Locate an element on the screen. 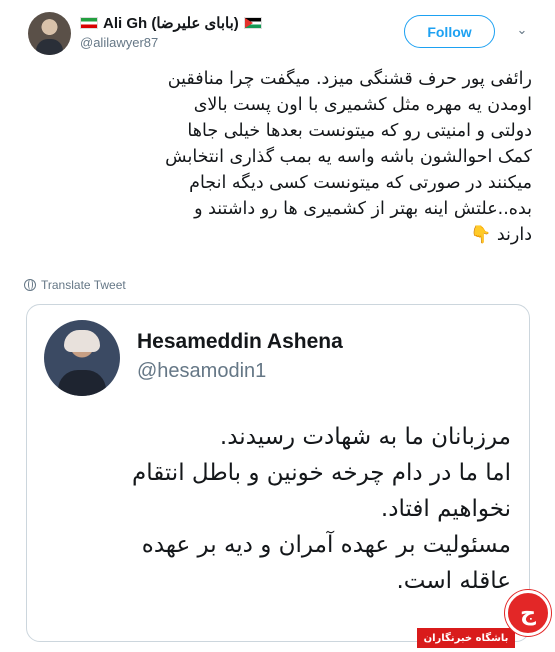 This screenshot has height=652, width=555. follow-button: Follow is located at coordinates (449, 31).